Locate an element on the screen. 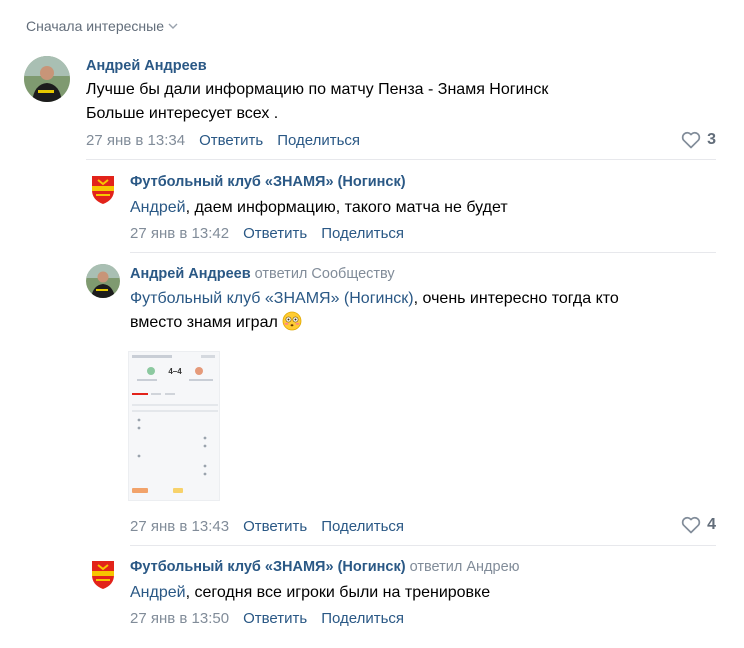 The image size is (744, 648). comment-meta: 27 янв в 13:42 Ответить Поделиться is located at coordinates (267, 233).